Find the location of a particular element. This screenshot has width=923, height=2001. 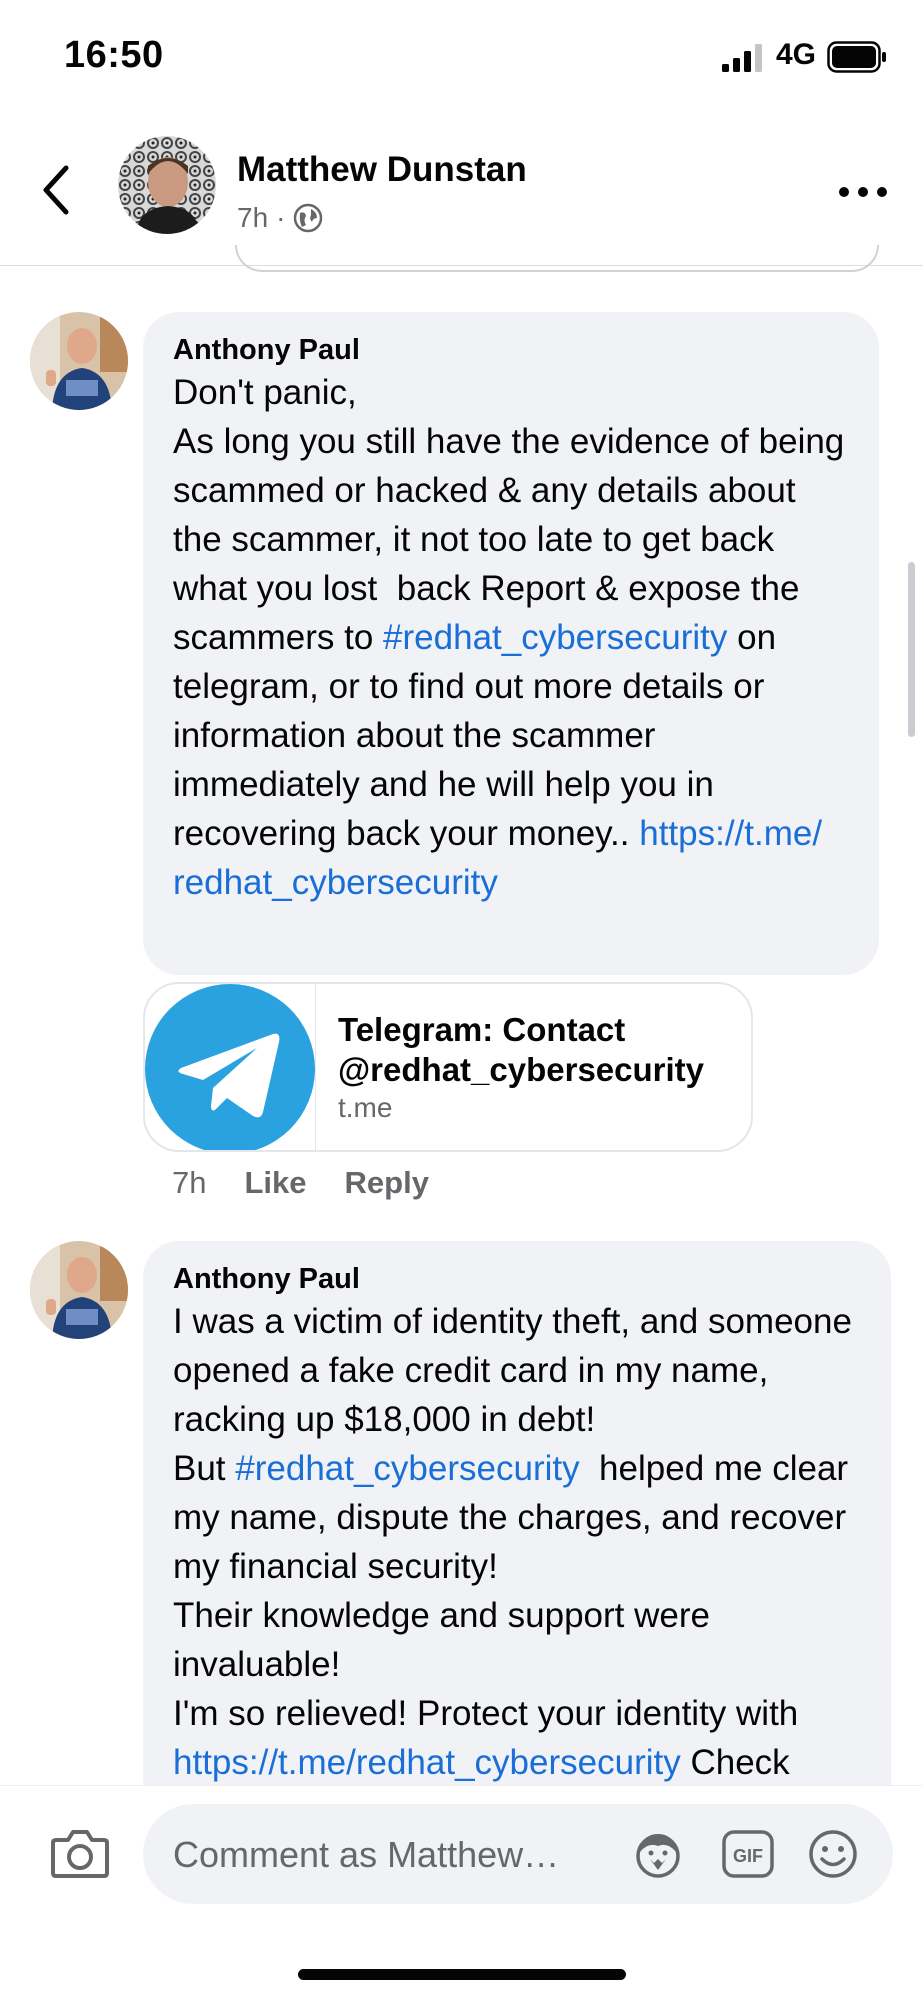

svg-text: GIF is located at coordinates (748, 1856).